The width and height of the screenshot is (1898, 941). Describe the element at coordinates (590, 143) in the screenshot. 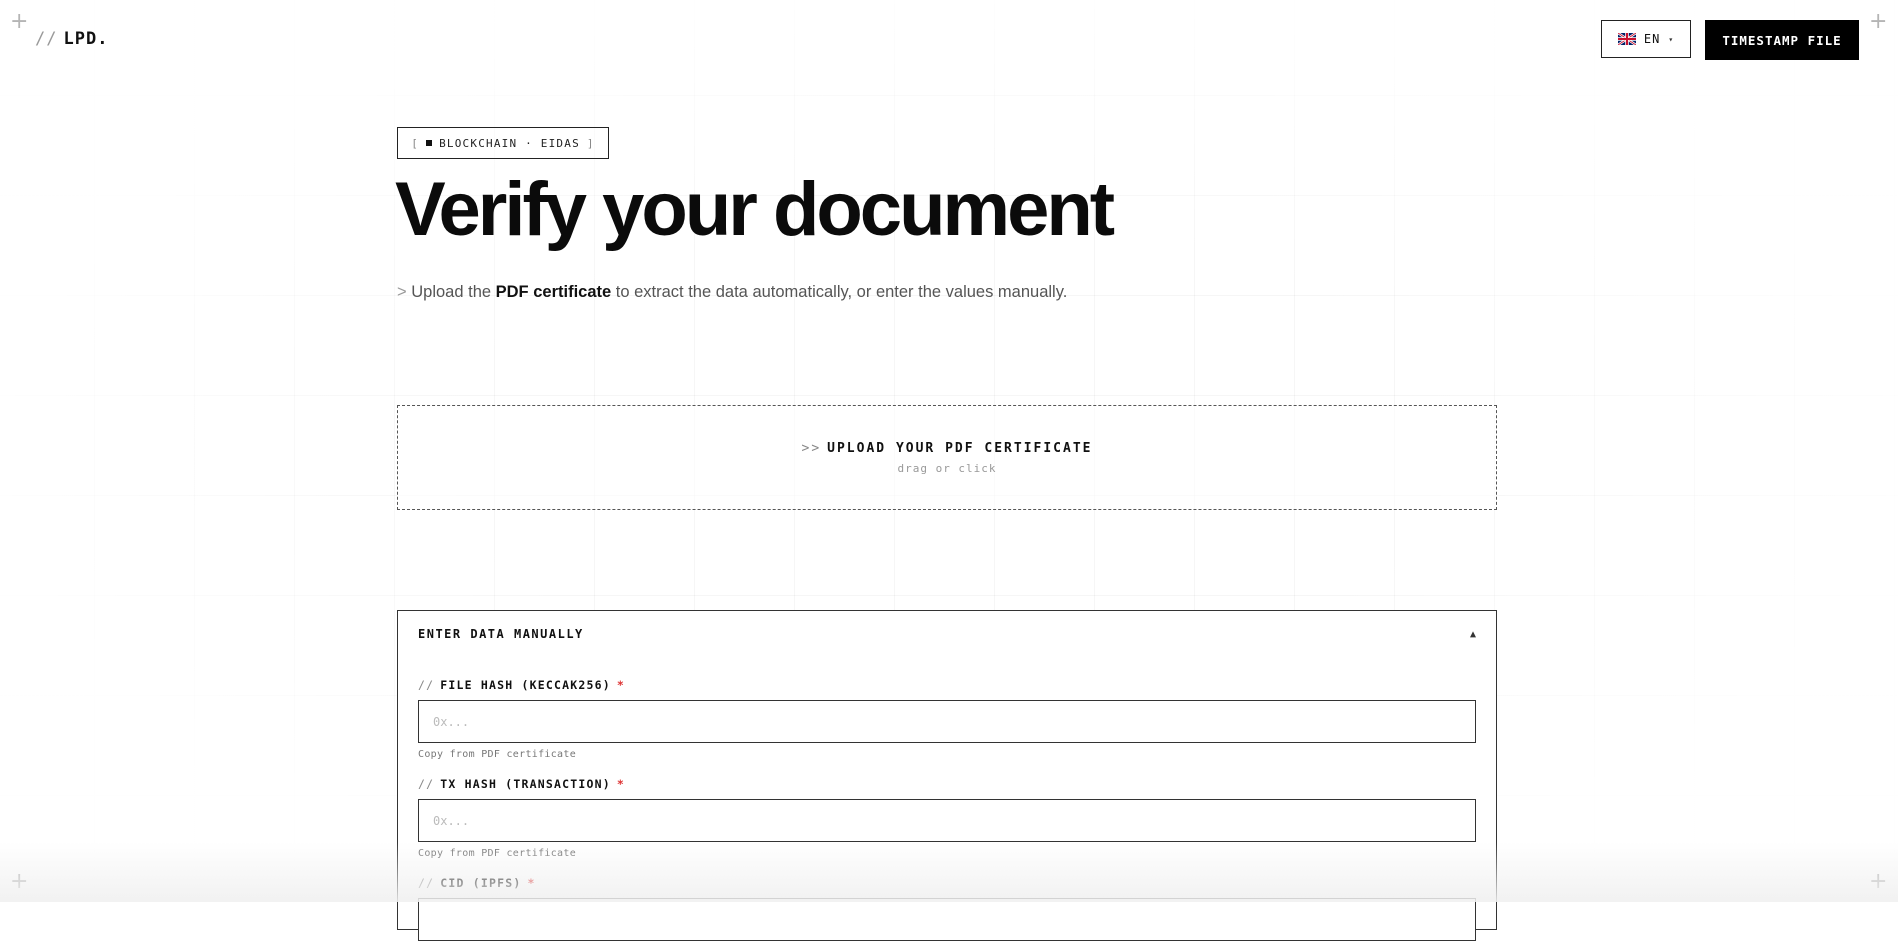

I see `badge-bracket-close: ]` at that location.